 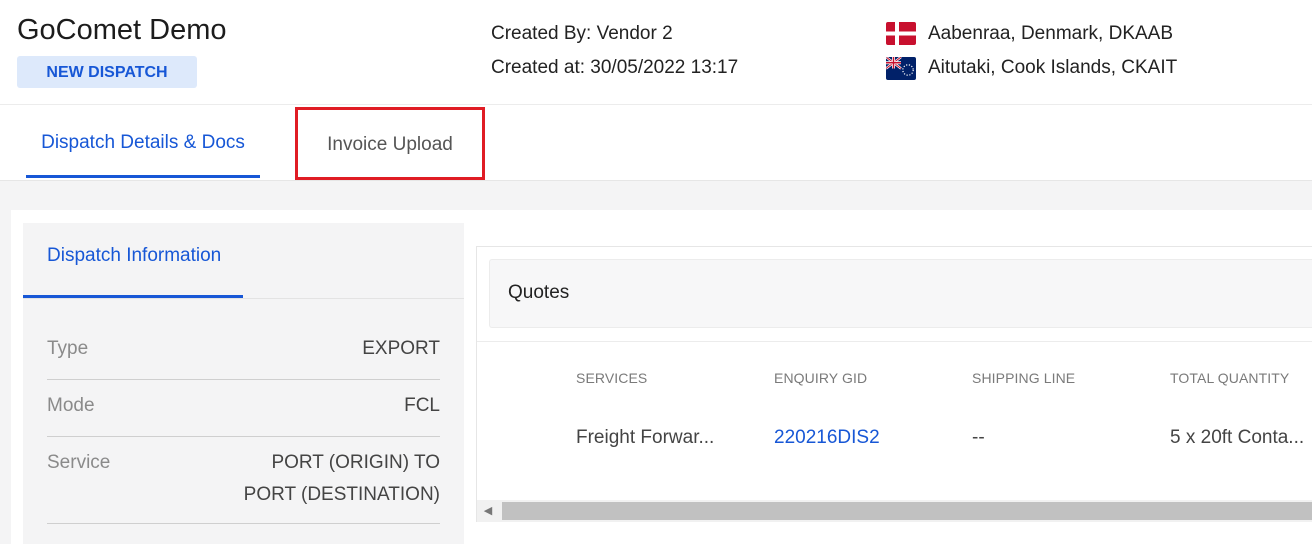 What do you see at coordinates (1053, 67) in the screenshot?
I see `destination-location: Aitutaki, Cook Islands, CKAIT` at bounding box center [1053, 67].